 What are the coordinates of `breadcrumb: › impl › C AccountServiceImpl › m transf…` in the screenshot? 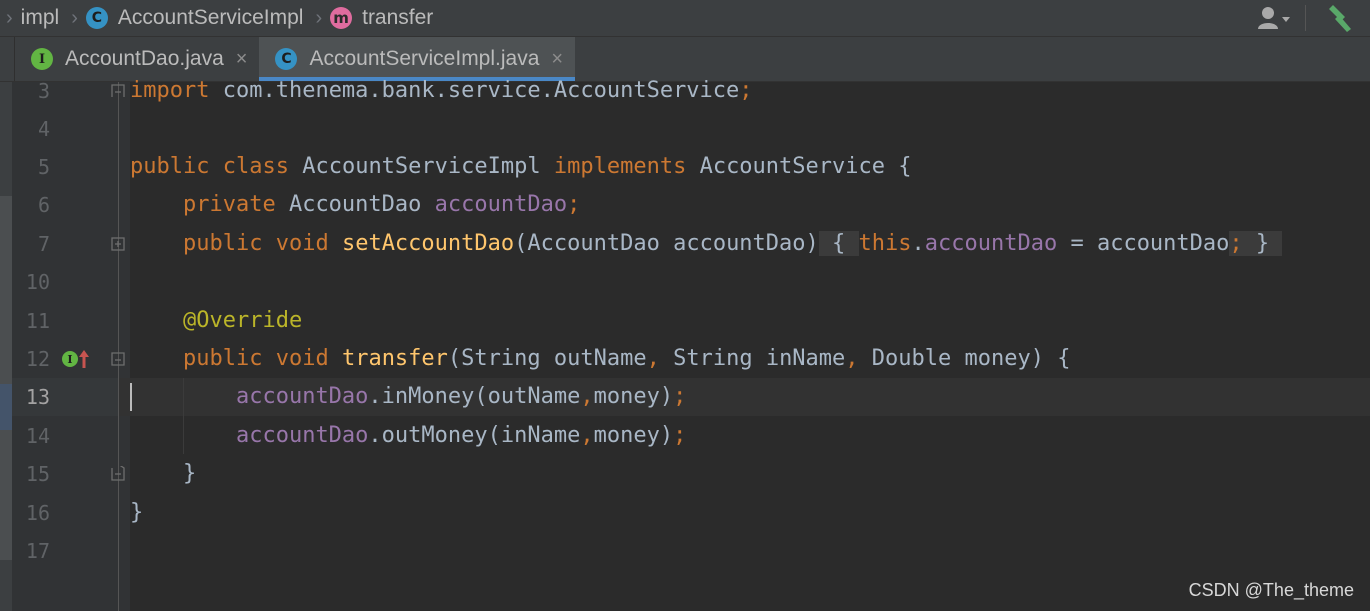 It's located at (685, 18).